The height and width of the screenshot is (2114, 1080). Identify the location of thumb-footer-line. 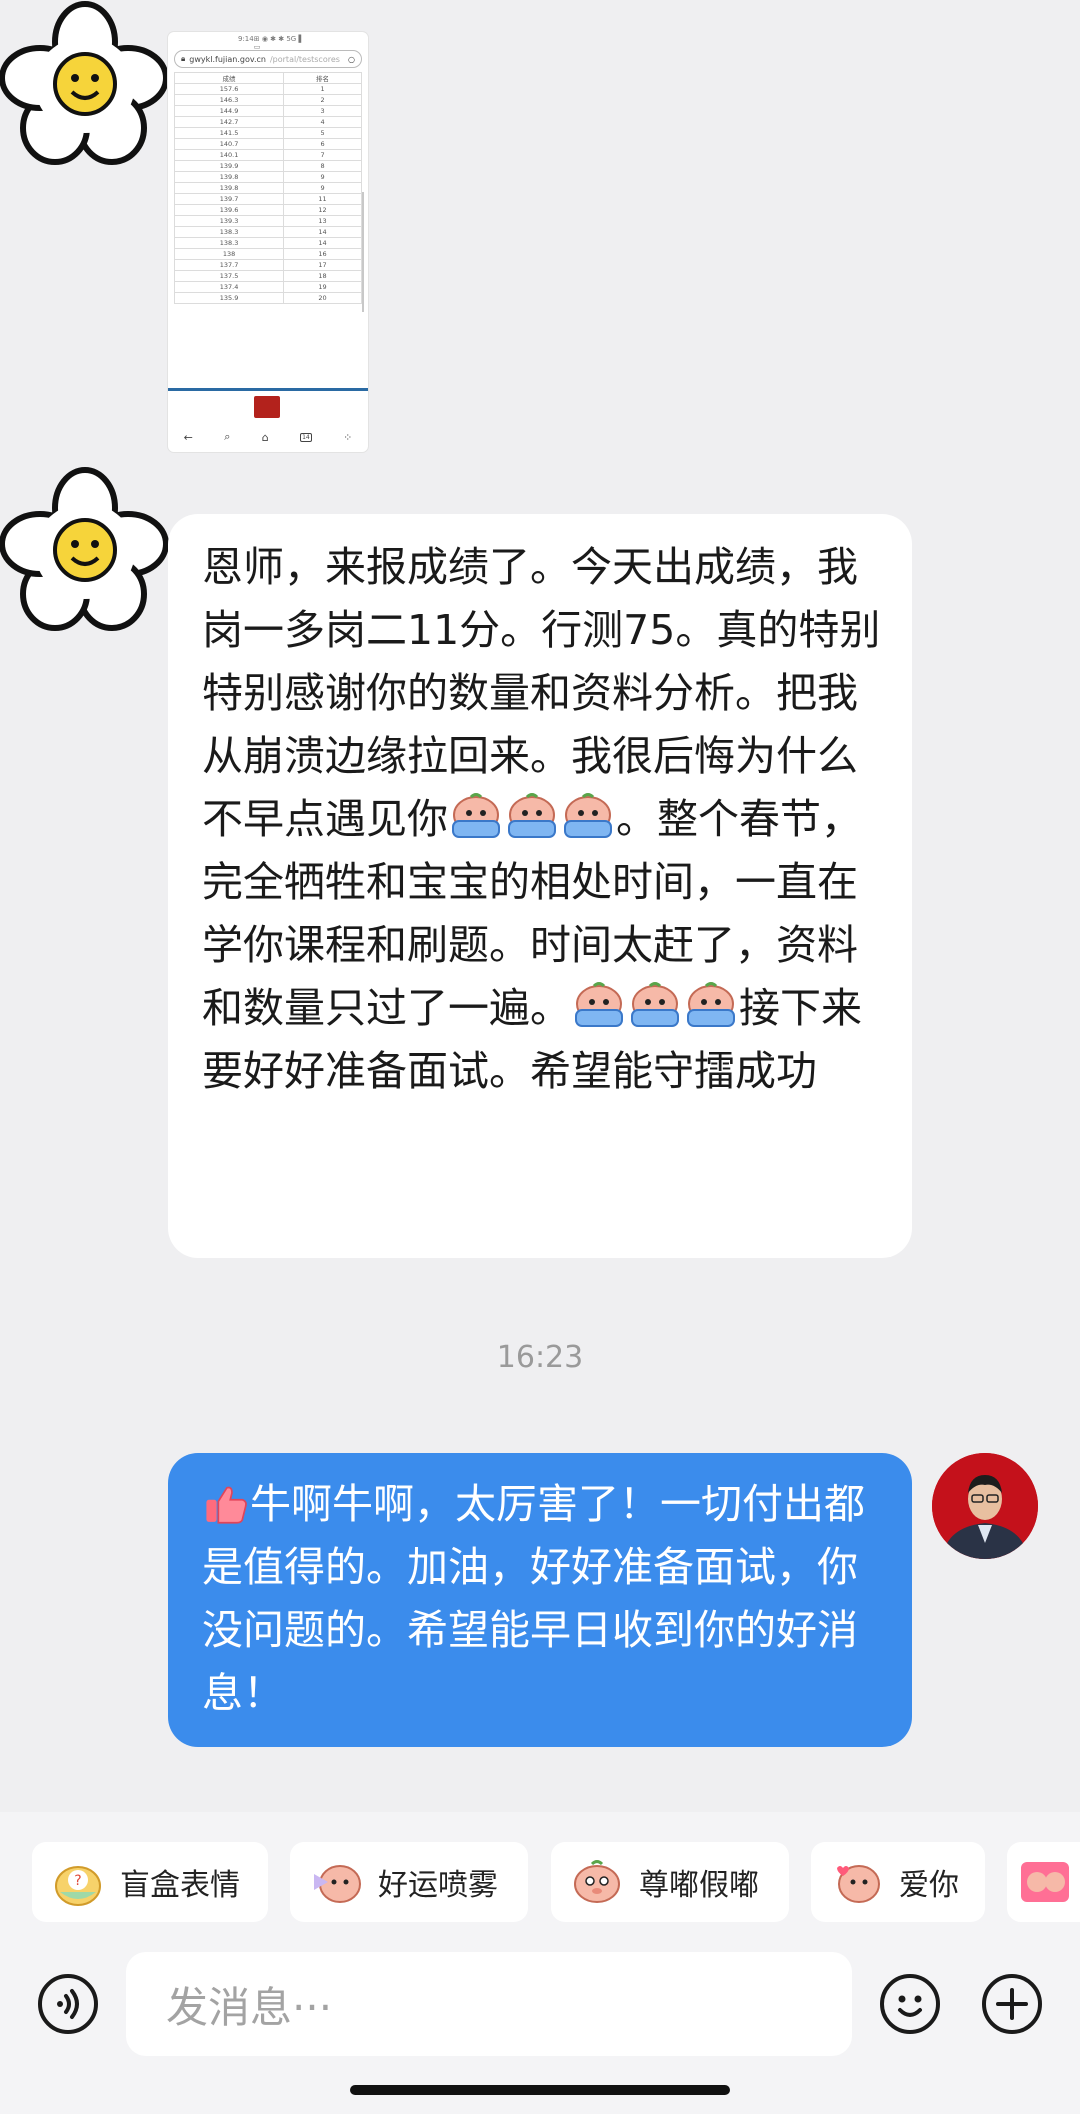
(268, 389).